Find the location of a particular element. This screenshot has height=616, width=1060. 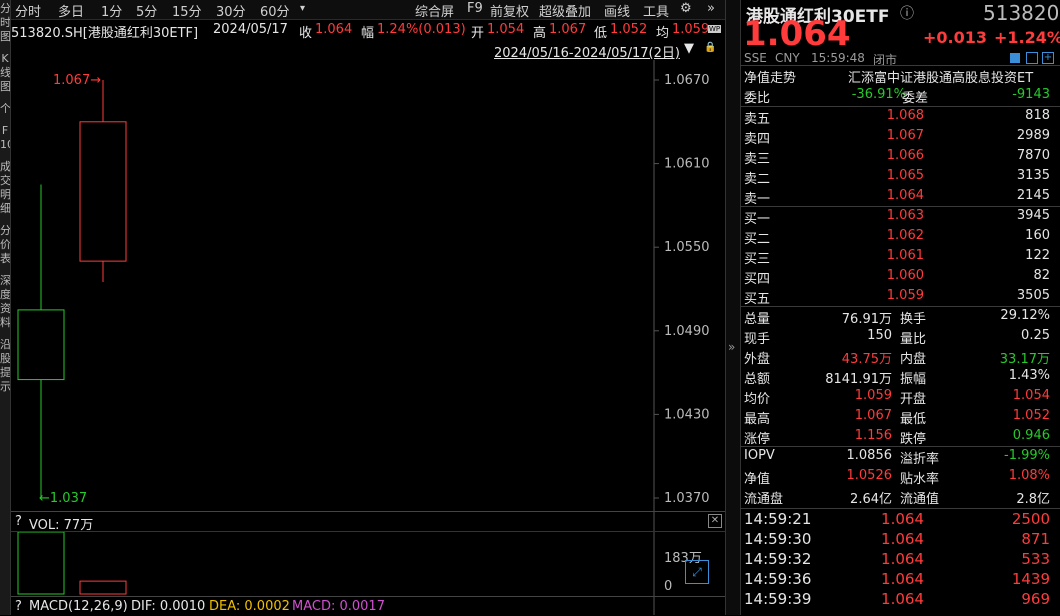

bid-price: 1.060 is located at coordinates (905, 275).